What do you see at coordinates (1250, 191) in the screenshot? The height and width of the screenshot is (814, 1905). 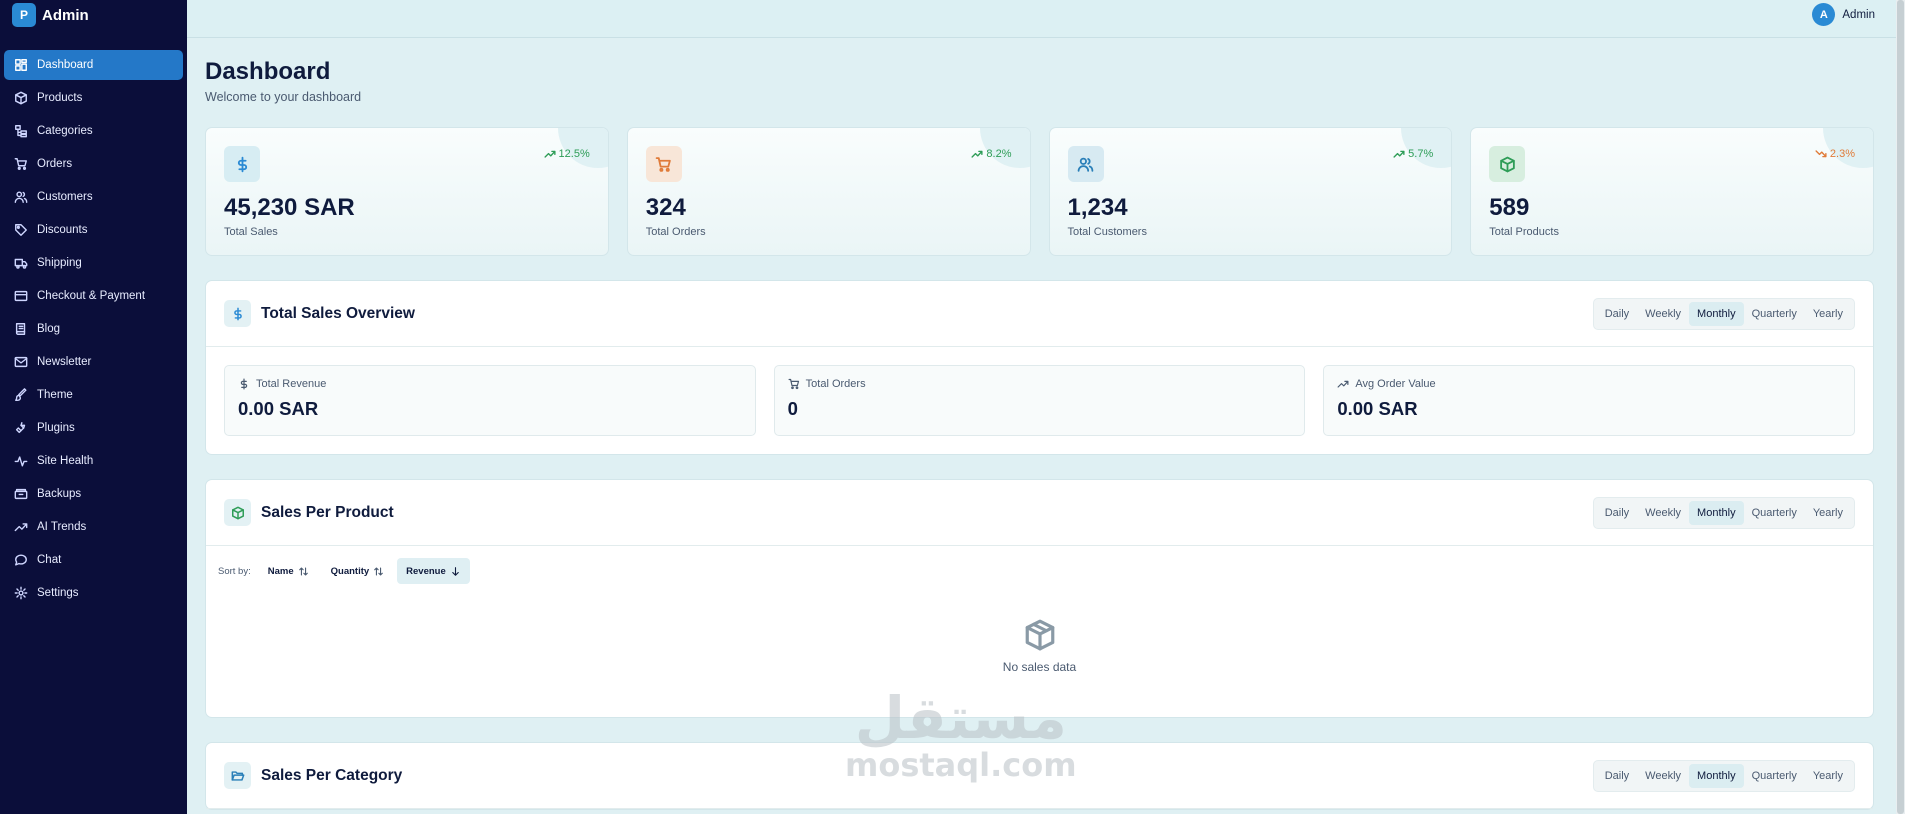 I see `stat-card-total-customers: 5.7% 1,234 Total Customers` at bounding box center [1250, 191].